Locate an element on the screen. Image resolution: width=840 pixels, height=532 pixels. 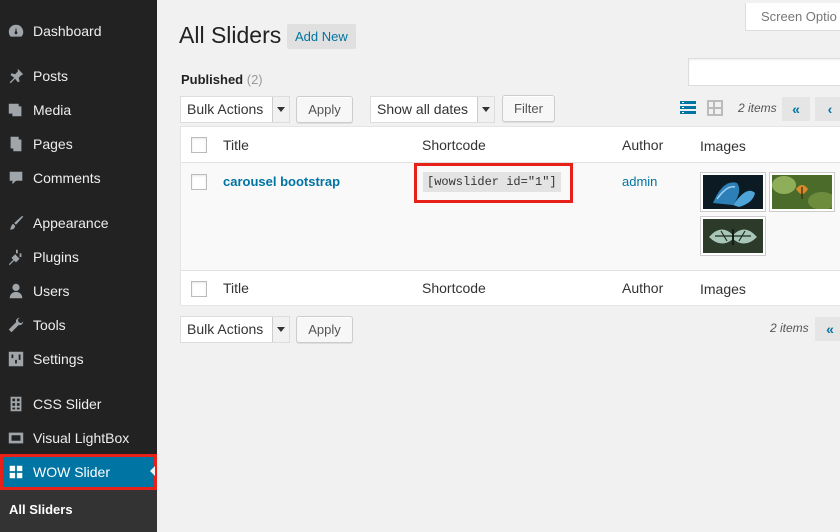
column-shortcode-footer: Shortcode is located at coordinates (454, 288).